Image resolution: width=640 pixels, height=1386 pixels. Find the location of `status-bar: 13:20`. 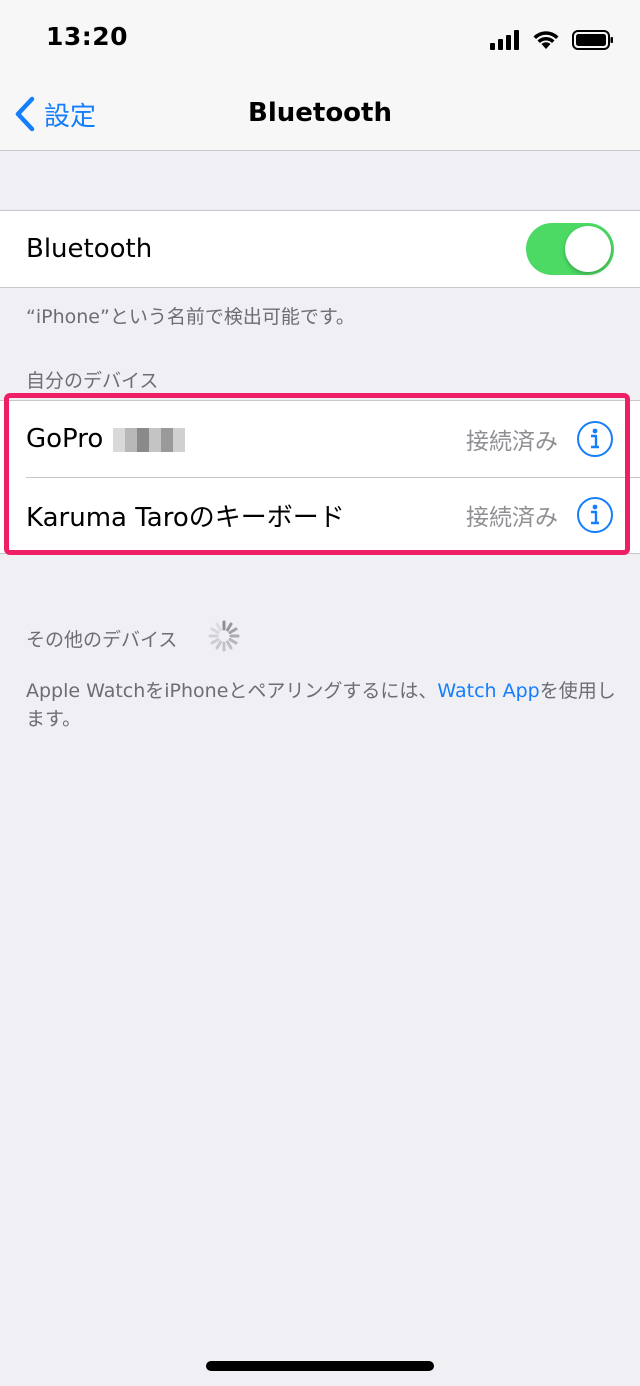

status-bar: 13:20 is located at coordinates (320, 40).